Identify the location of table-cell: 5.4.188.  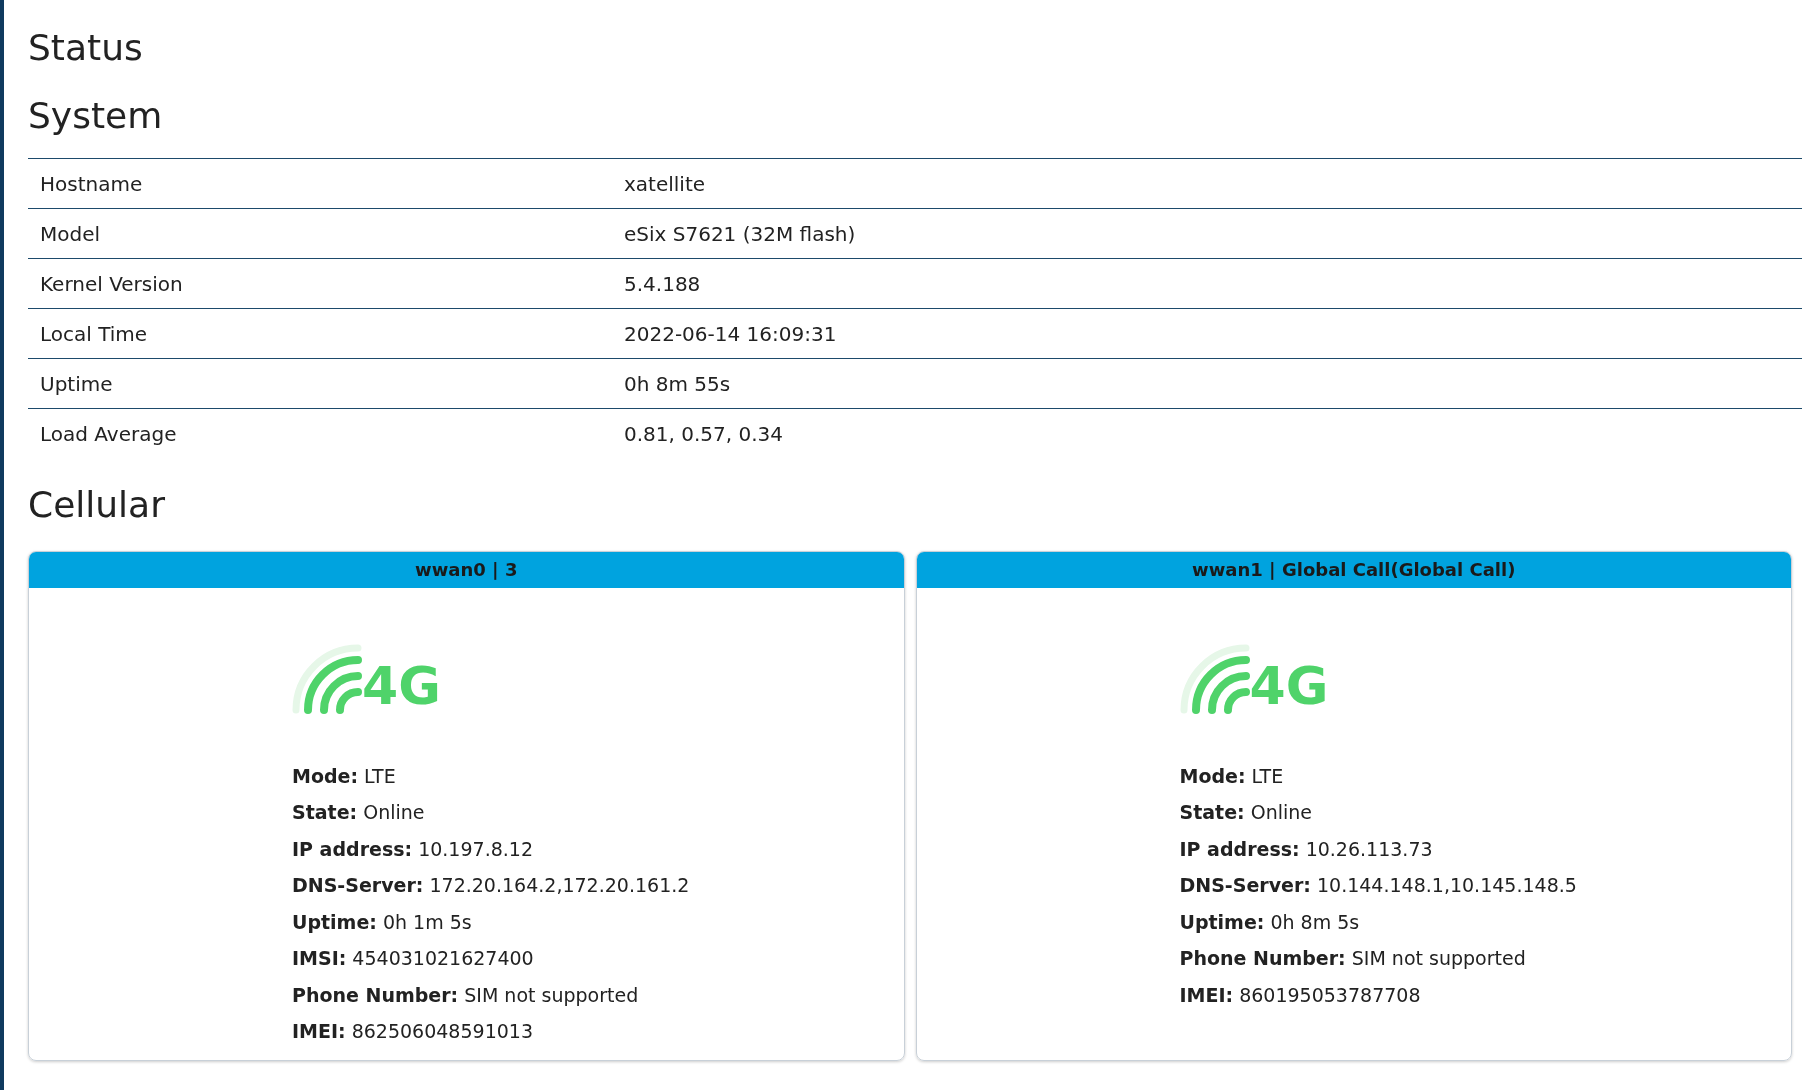
(1207, 283).